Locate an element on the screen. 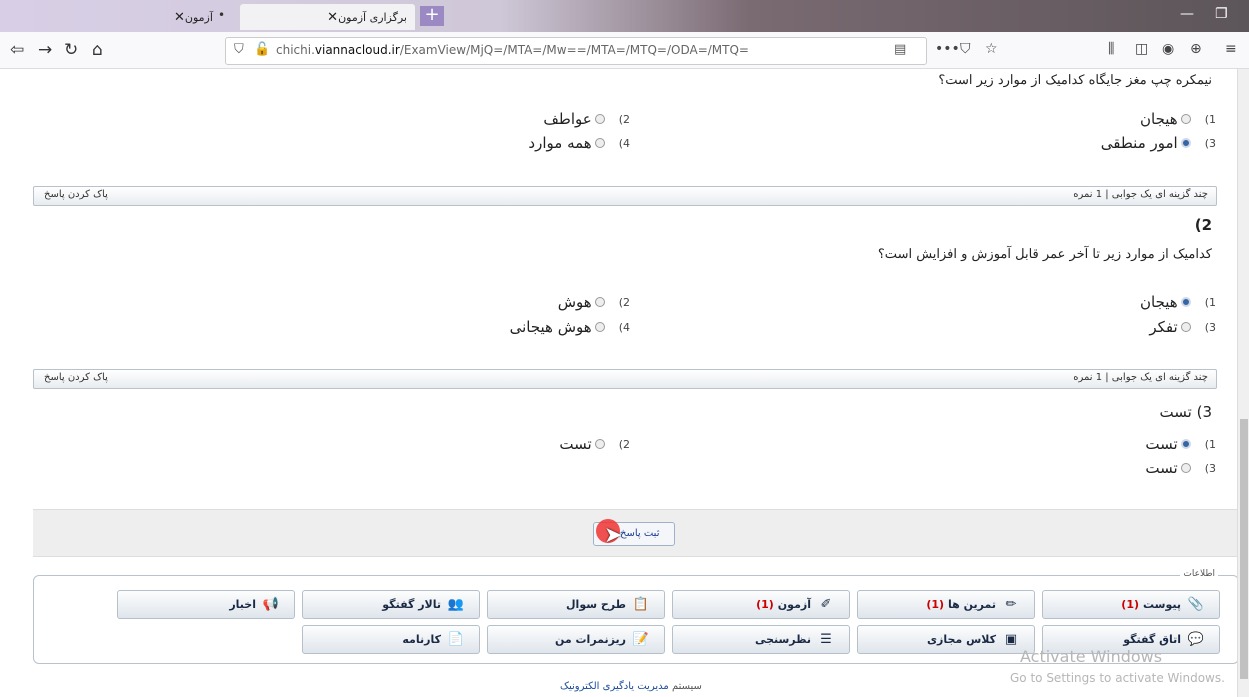  info-legend: اطلاعات is located at coordinates (1199, 574).